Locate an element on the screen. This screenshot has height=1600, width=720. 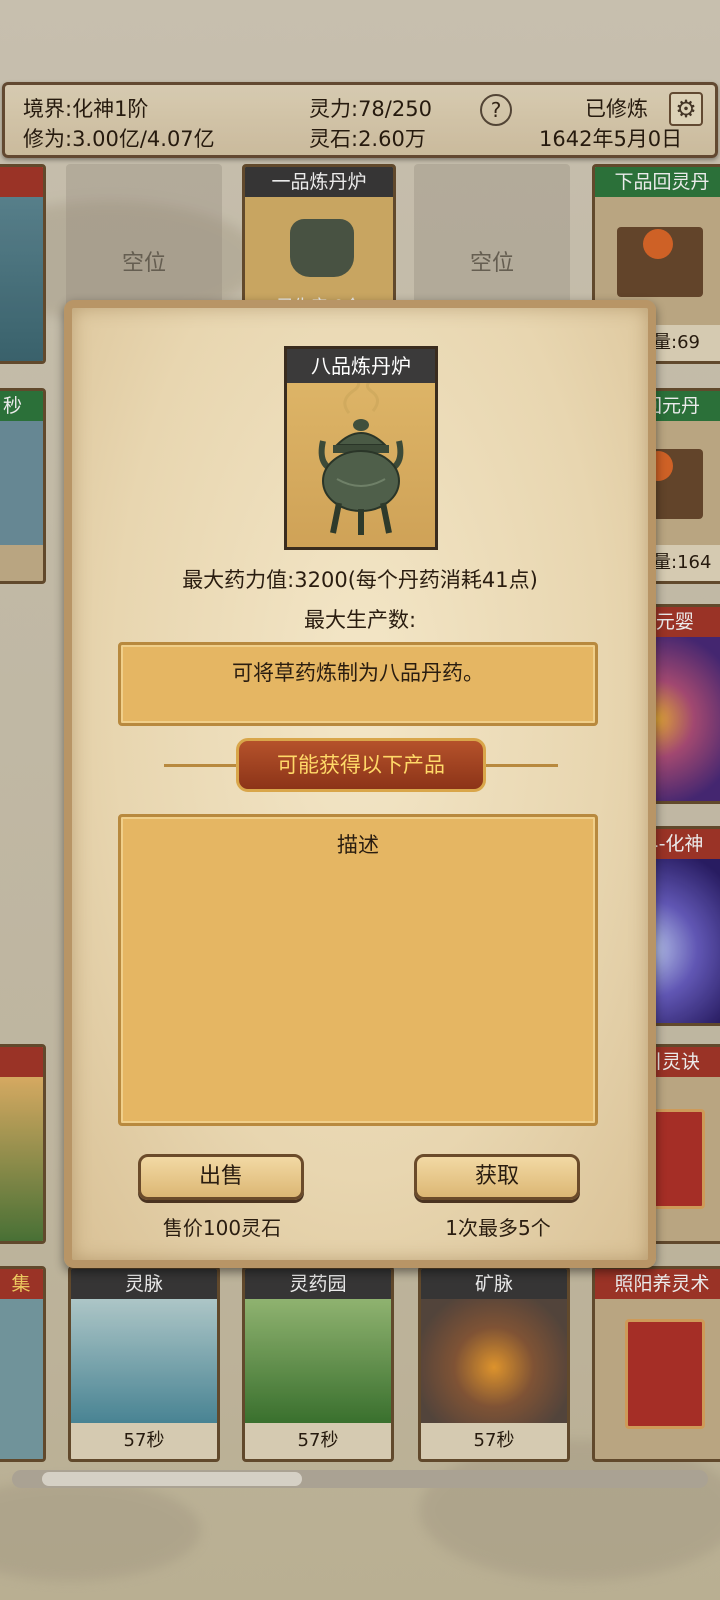
products-banner: 可能获得以下产品 is located at coordinates (361, 766).